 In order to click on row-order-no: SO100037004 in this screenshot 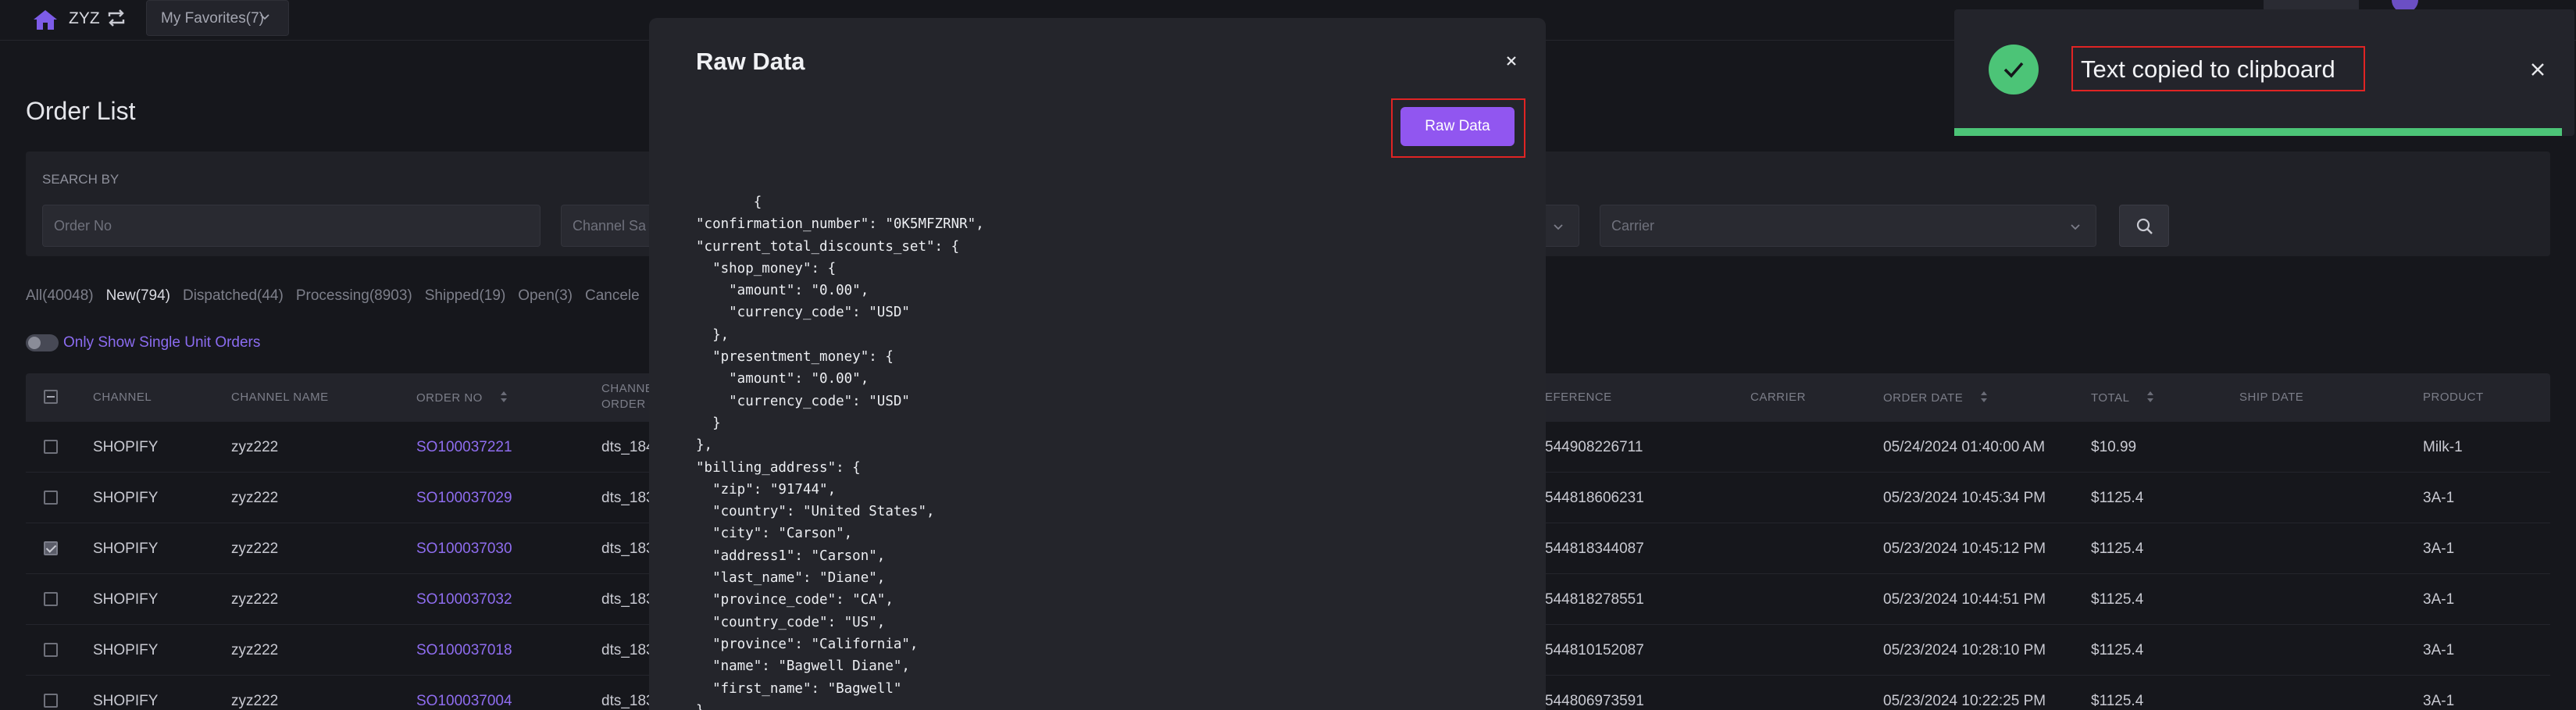, I will do `click(464, 702)`.